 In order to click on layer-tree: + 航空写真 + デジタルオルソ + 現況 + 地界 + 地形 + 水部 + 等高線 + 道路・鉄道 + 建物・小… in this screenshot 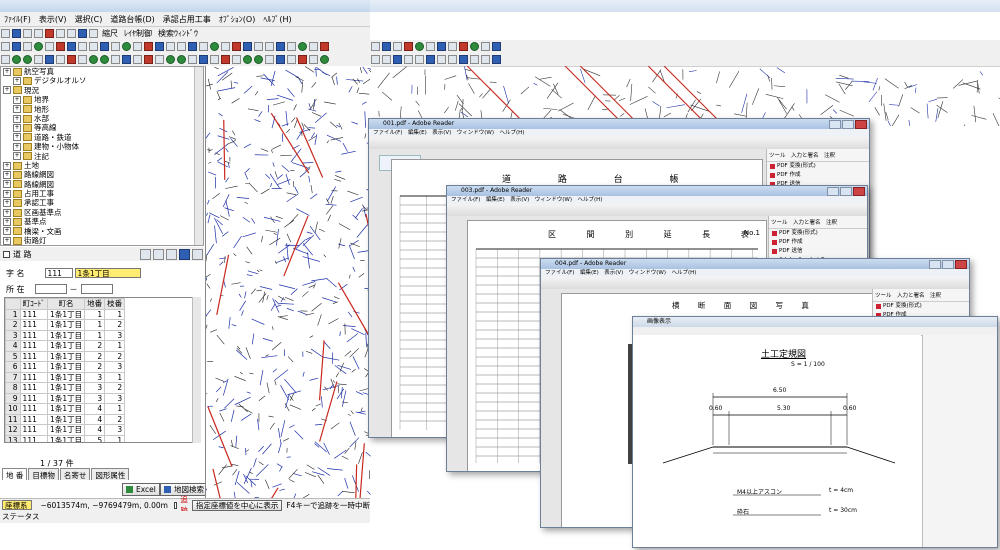, I will do `click(102, 156)`.